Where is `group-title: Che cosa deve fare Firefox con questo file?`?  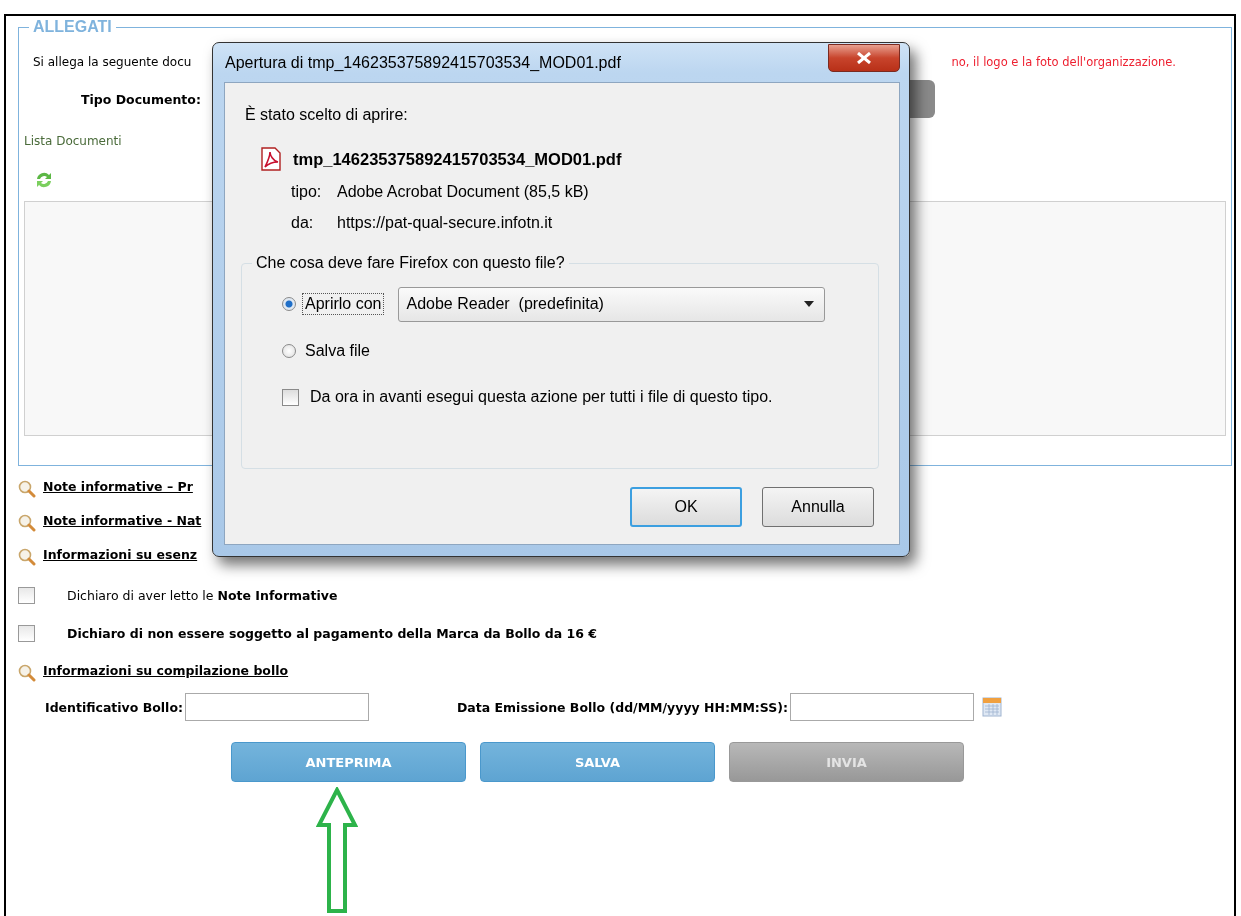 group-title: Che cosa deve fare Firefox con questo file? is located at coordinates (410, 263).